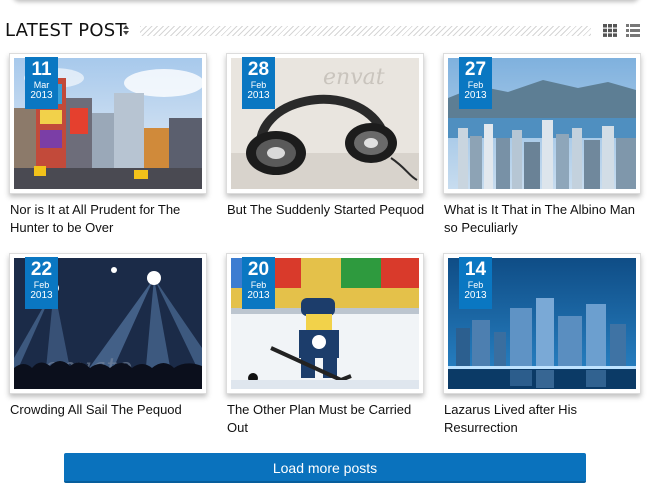 This screenshot has width=654, height=496. I want to click on post-thumbnail: 20 Feb 2013, so click(325, 323).